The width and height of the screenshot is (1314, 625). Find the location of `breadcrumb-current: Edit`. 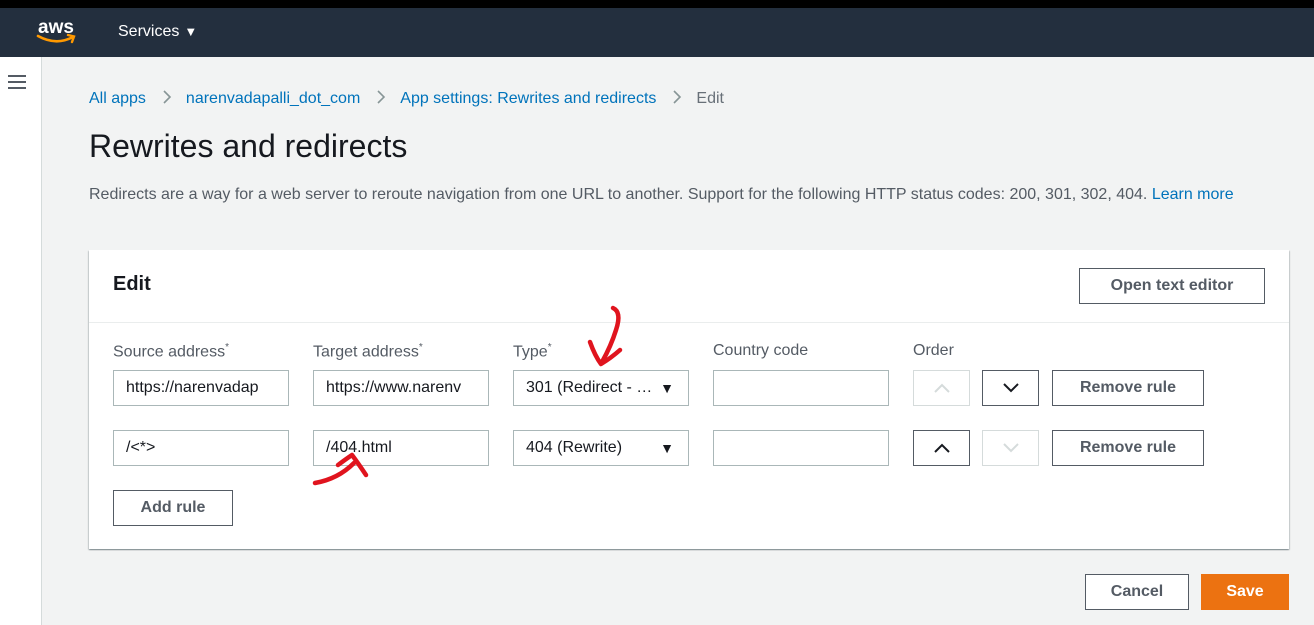

breadcrumb-current: Edit is located at coordinates (710, 98).